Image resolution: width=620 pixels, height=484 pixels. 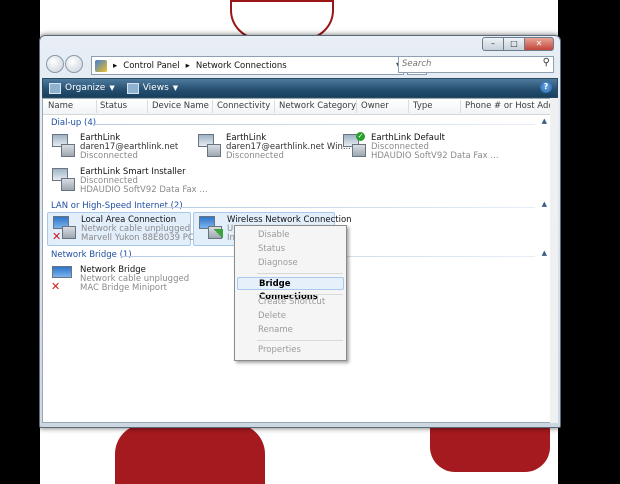 I want to click on column-header-owner: Owner, so click(x=375, y=106).